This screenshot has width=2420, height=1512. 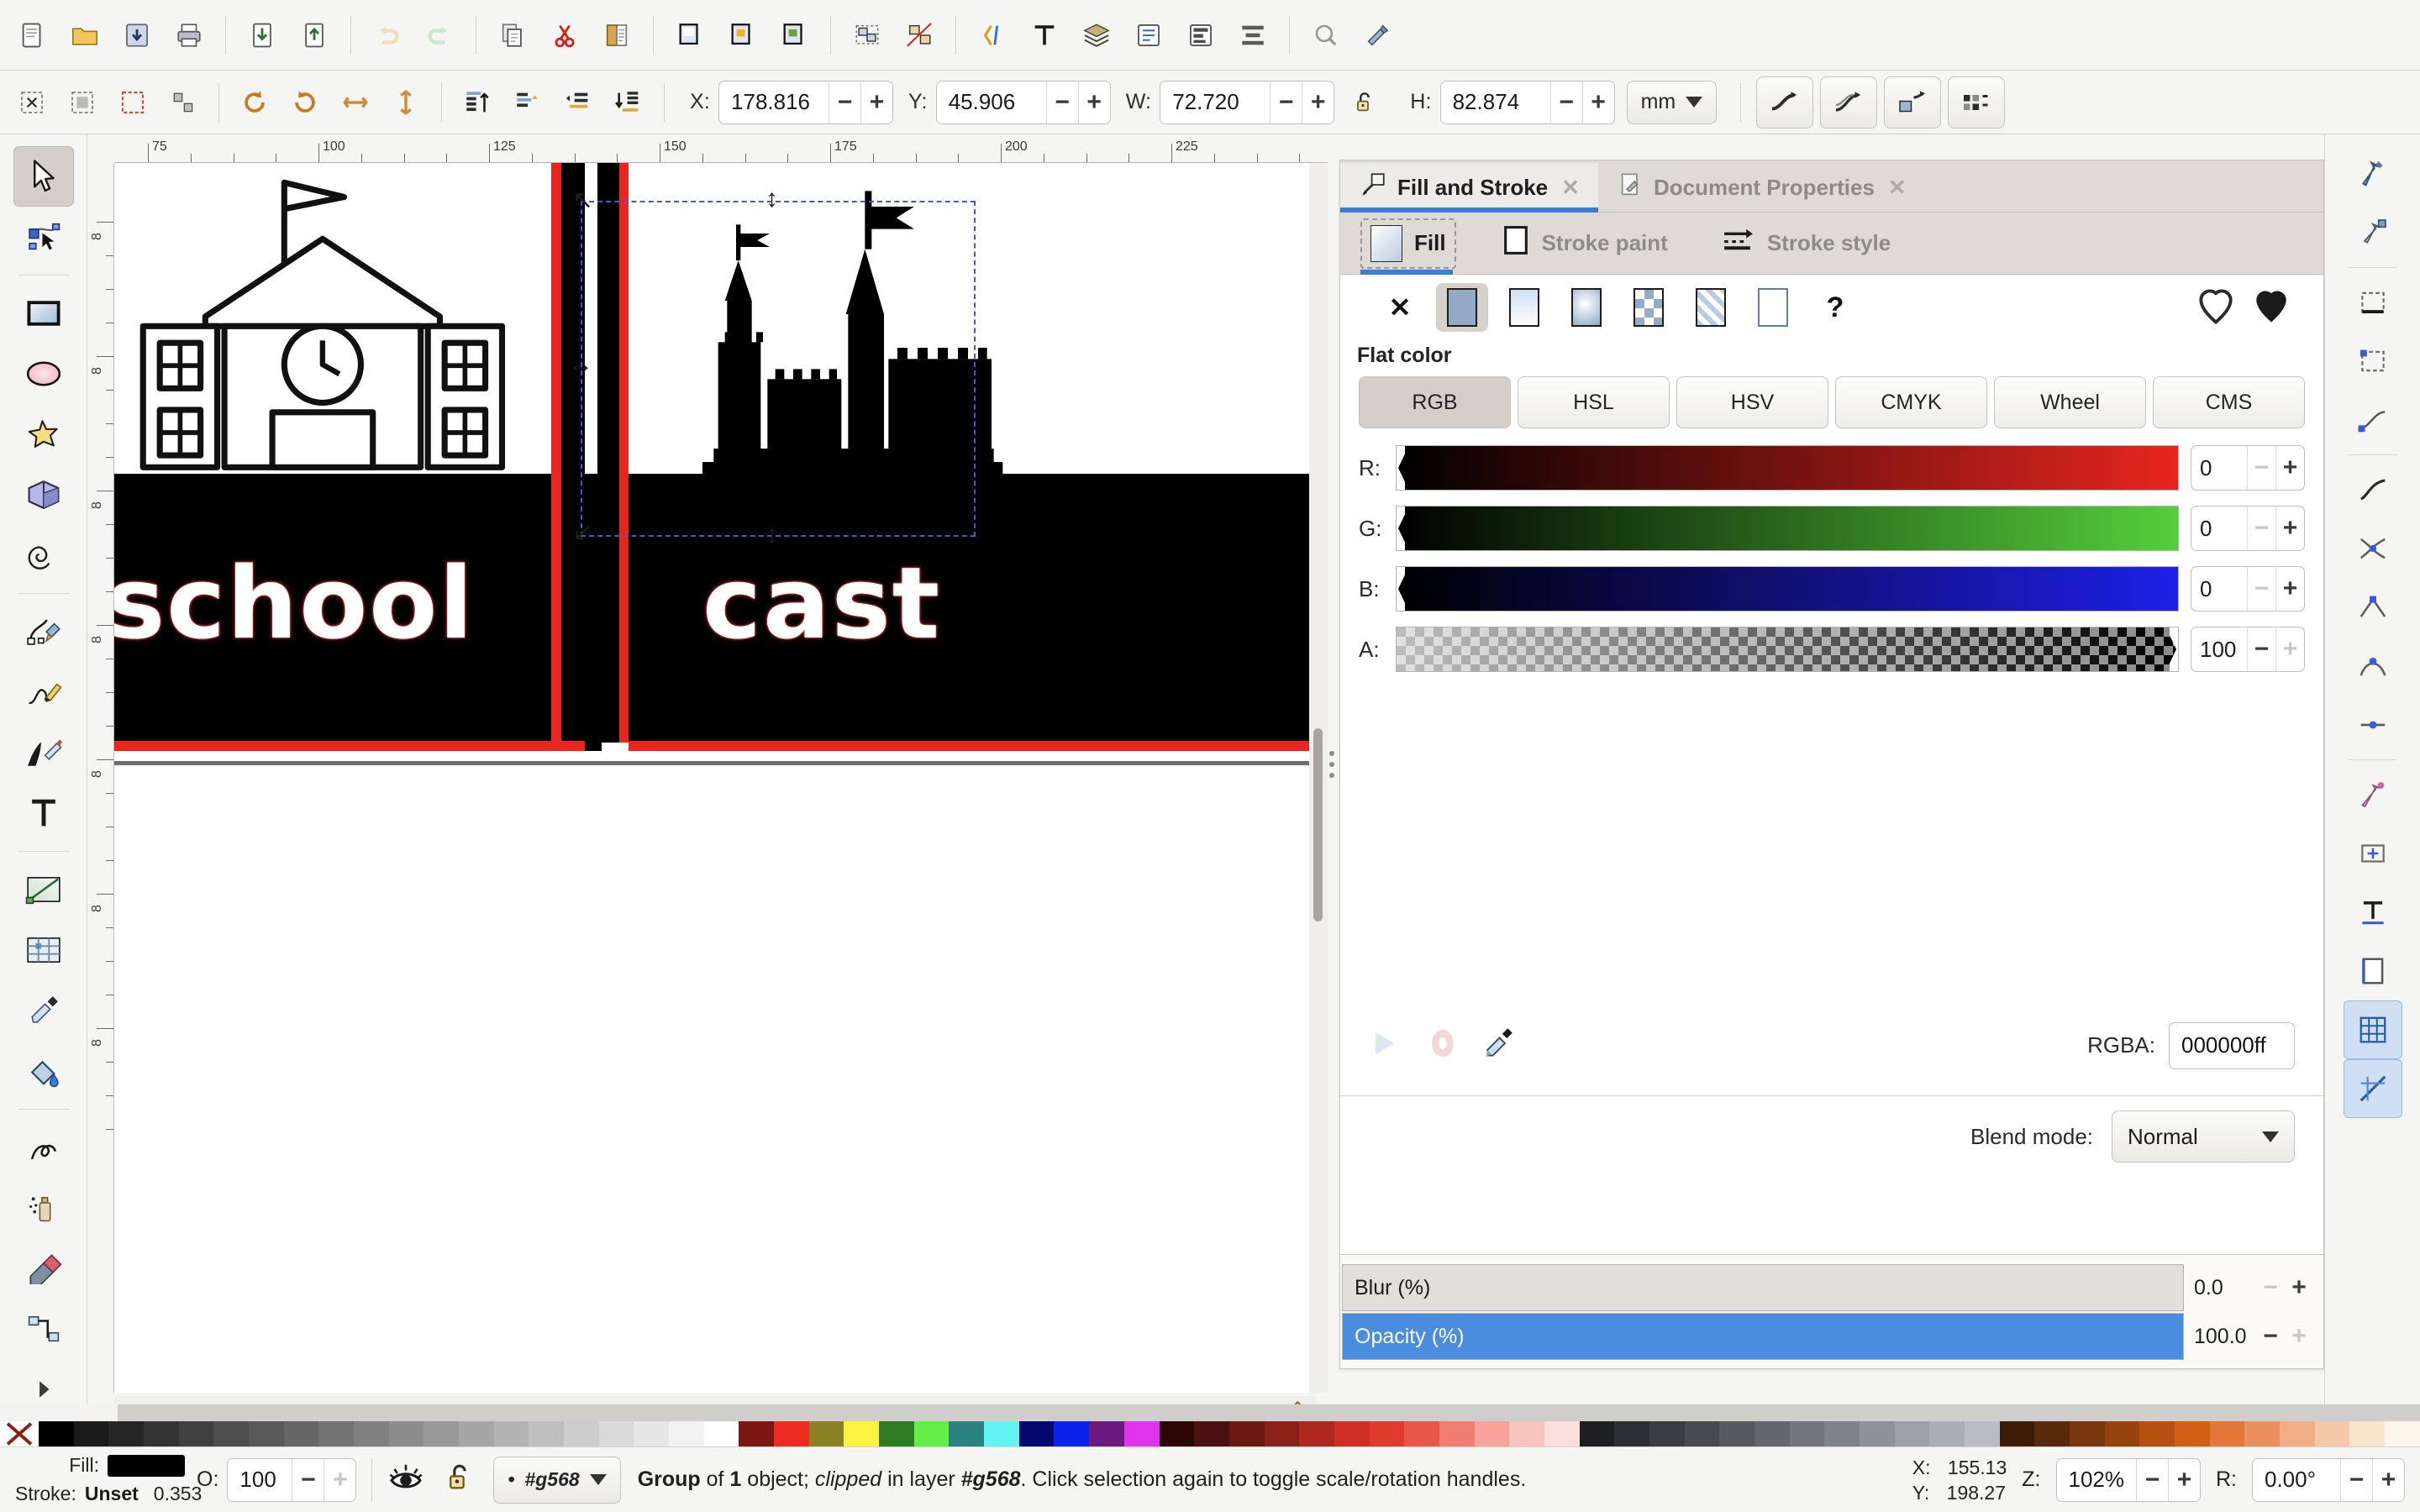 What do you see at coordinates (581, 364) in the screenshot?
I see `selection-handle-mid-left: ↔` at bounding box center [581, 364].